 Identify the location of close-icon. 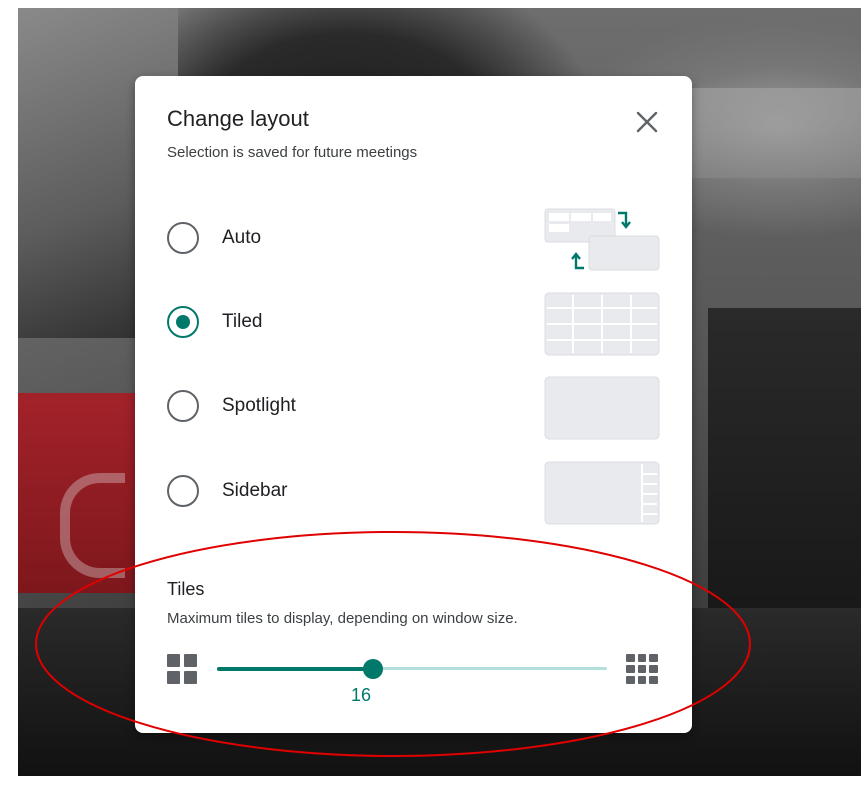
(647, 122).